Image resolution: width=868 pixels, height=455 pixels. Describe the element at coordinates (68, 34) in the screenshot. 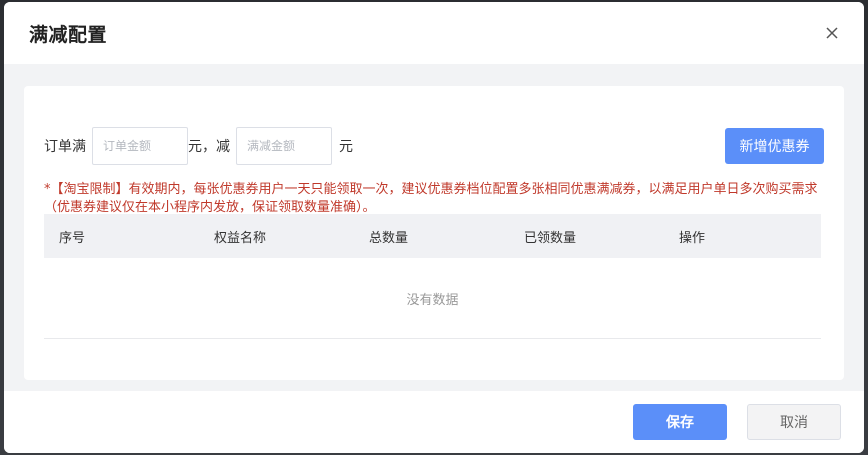

I see `dialog-title: 满减配置` at that location.